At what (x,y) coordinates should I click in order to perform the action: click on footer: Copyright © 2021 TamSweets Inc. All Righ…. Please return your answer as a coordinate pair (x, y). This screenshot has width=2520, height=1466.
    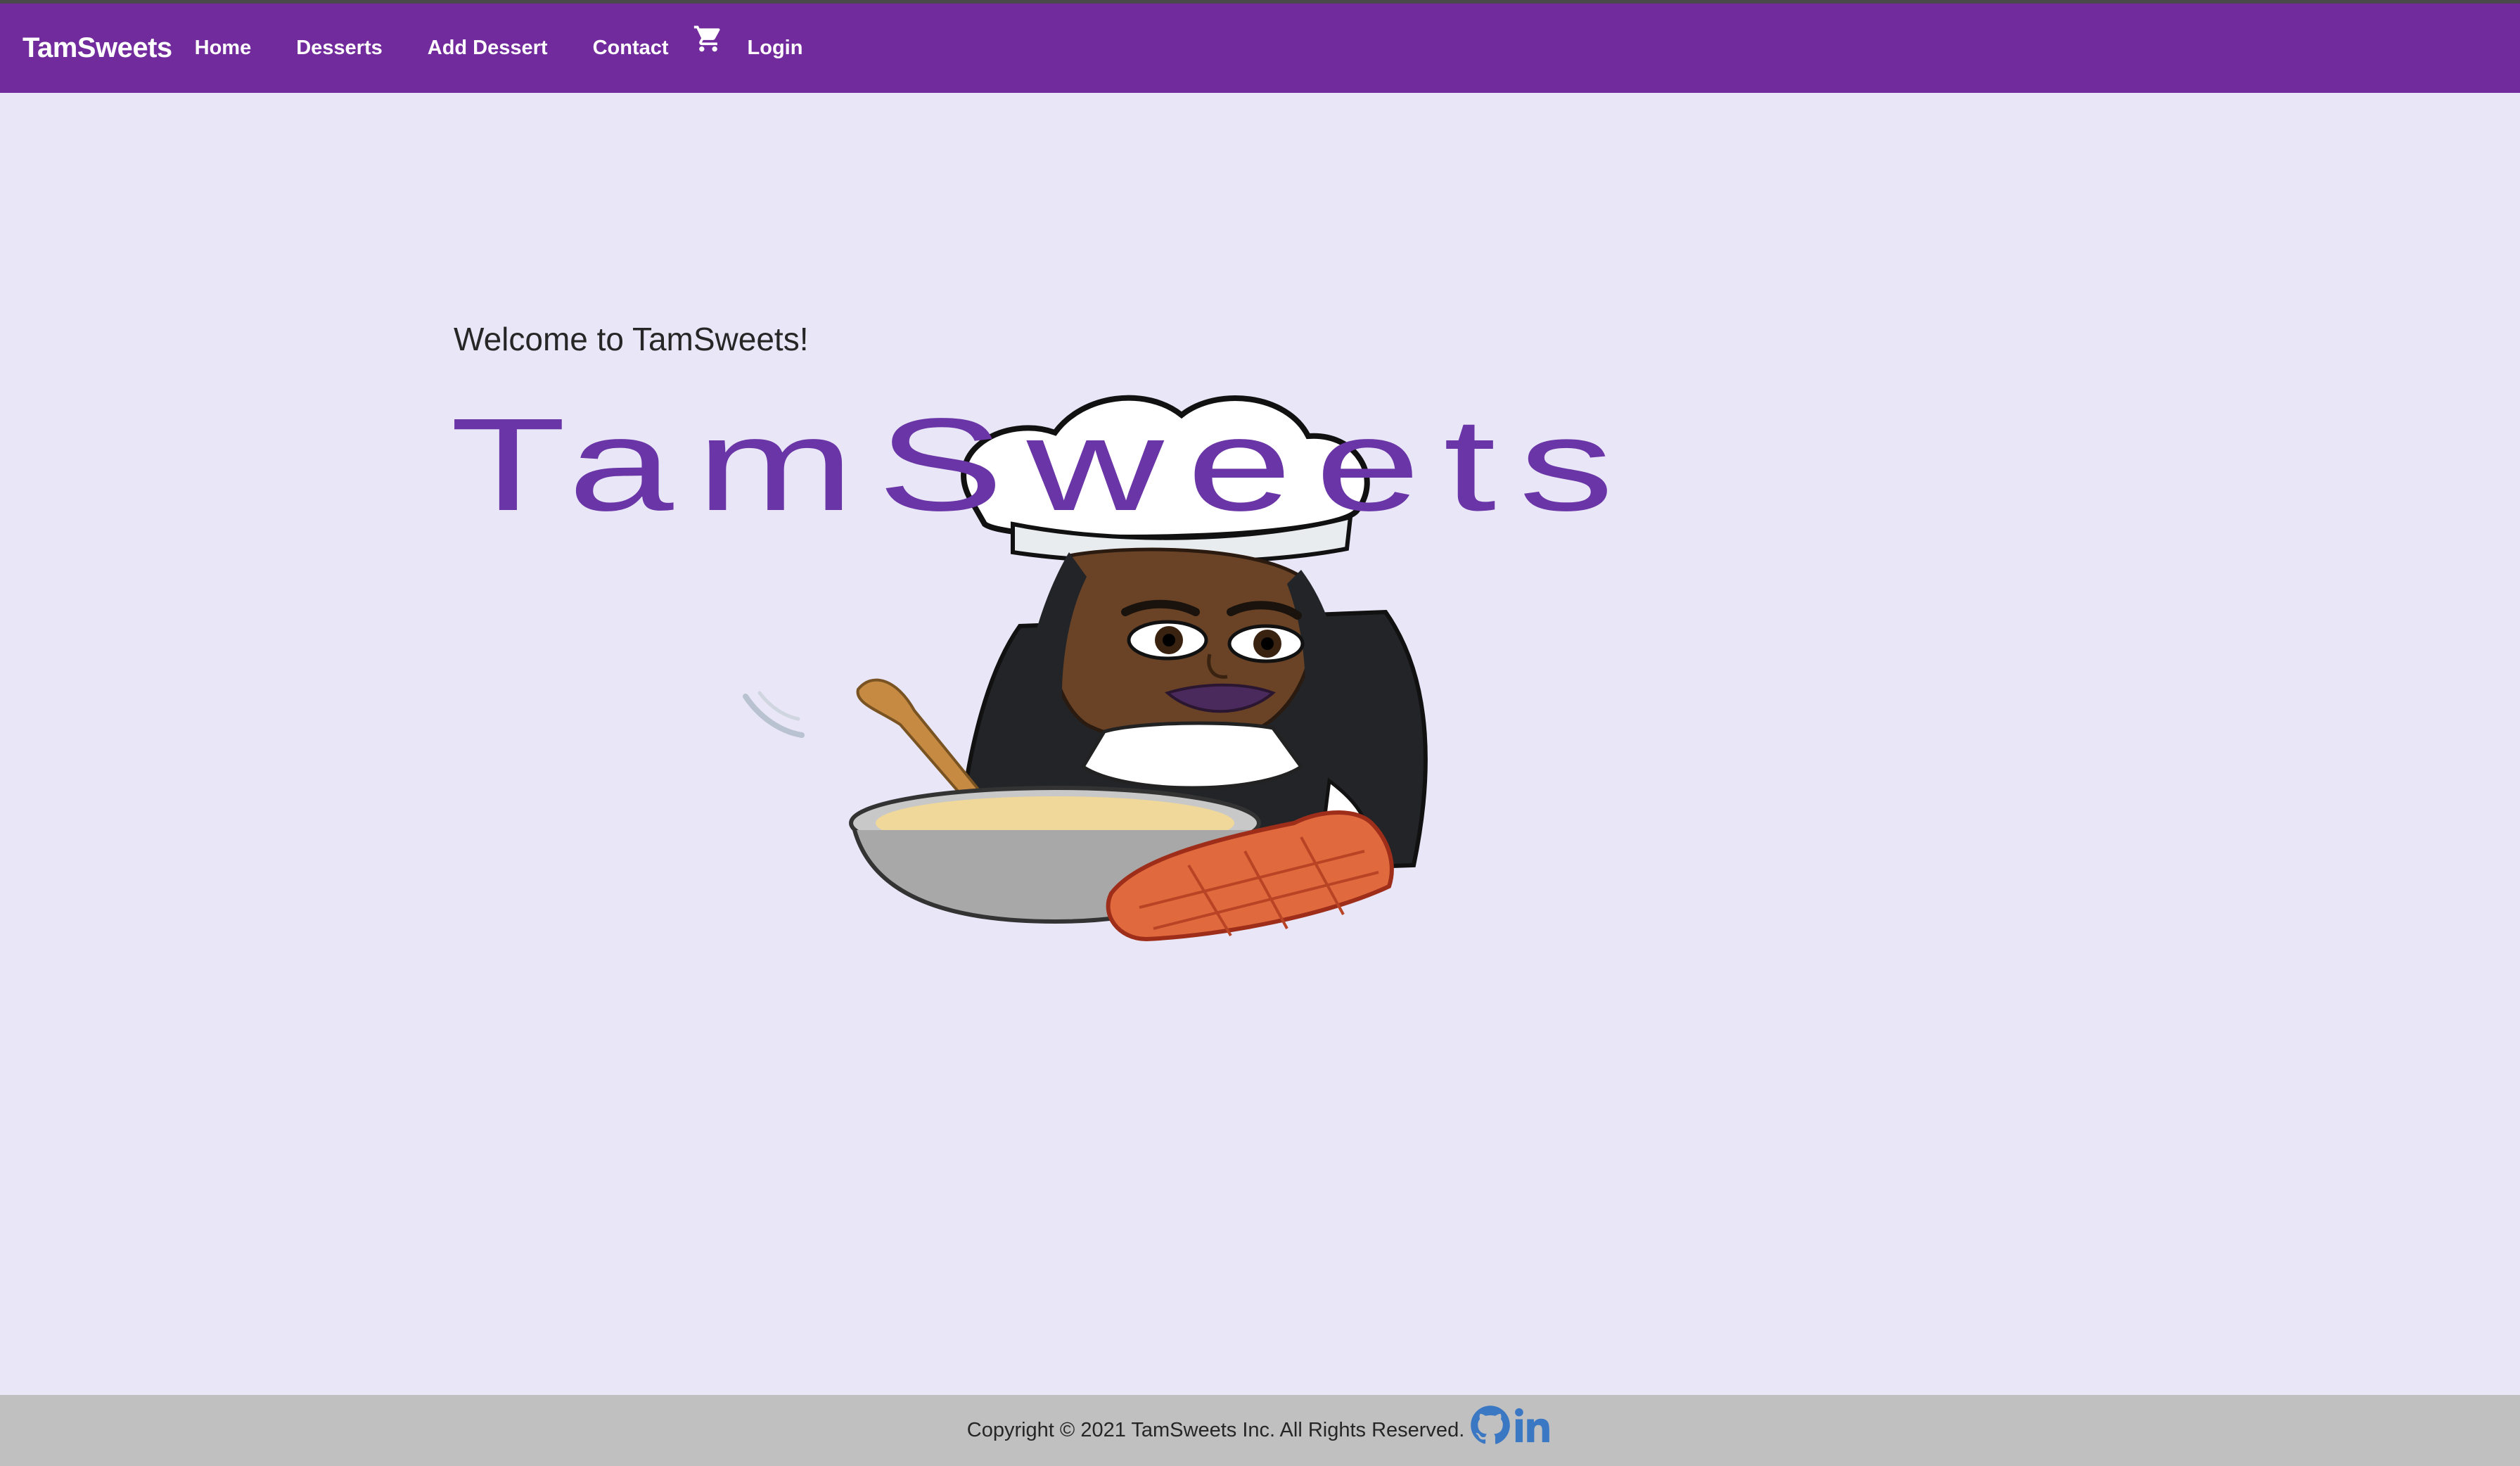
    Looking at the image, I should click on (1260, 1430).